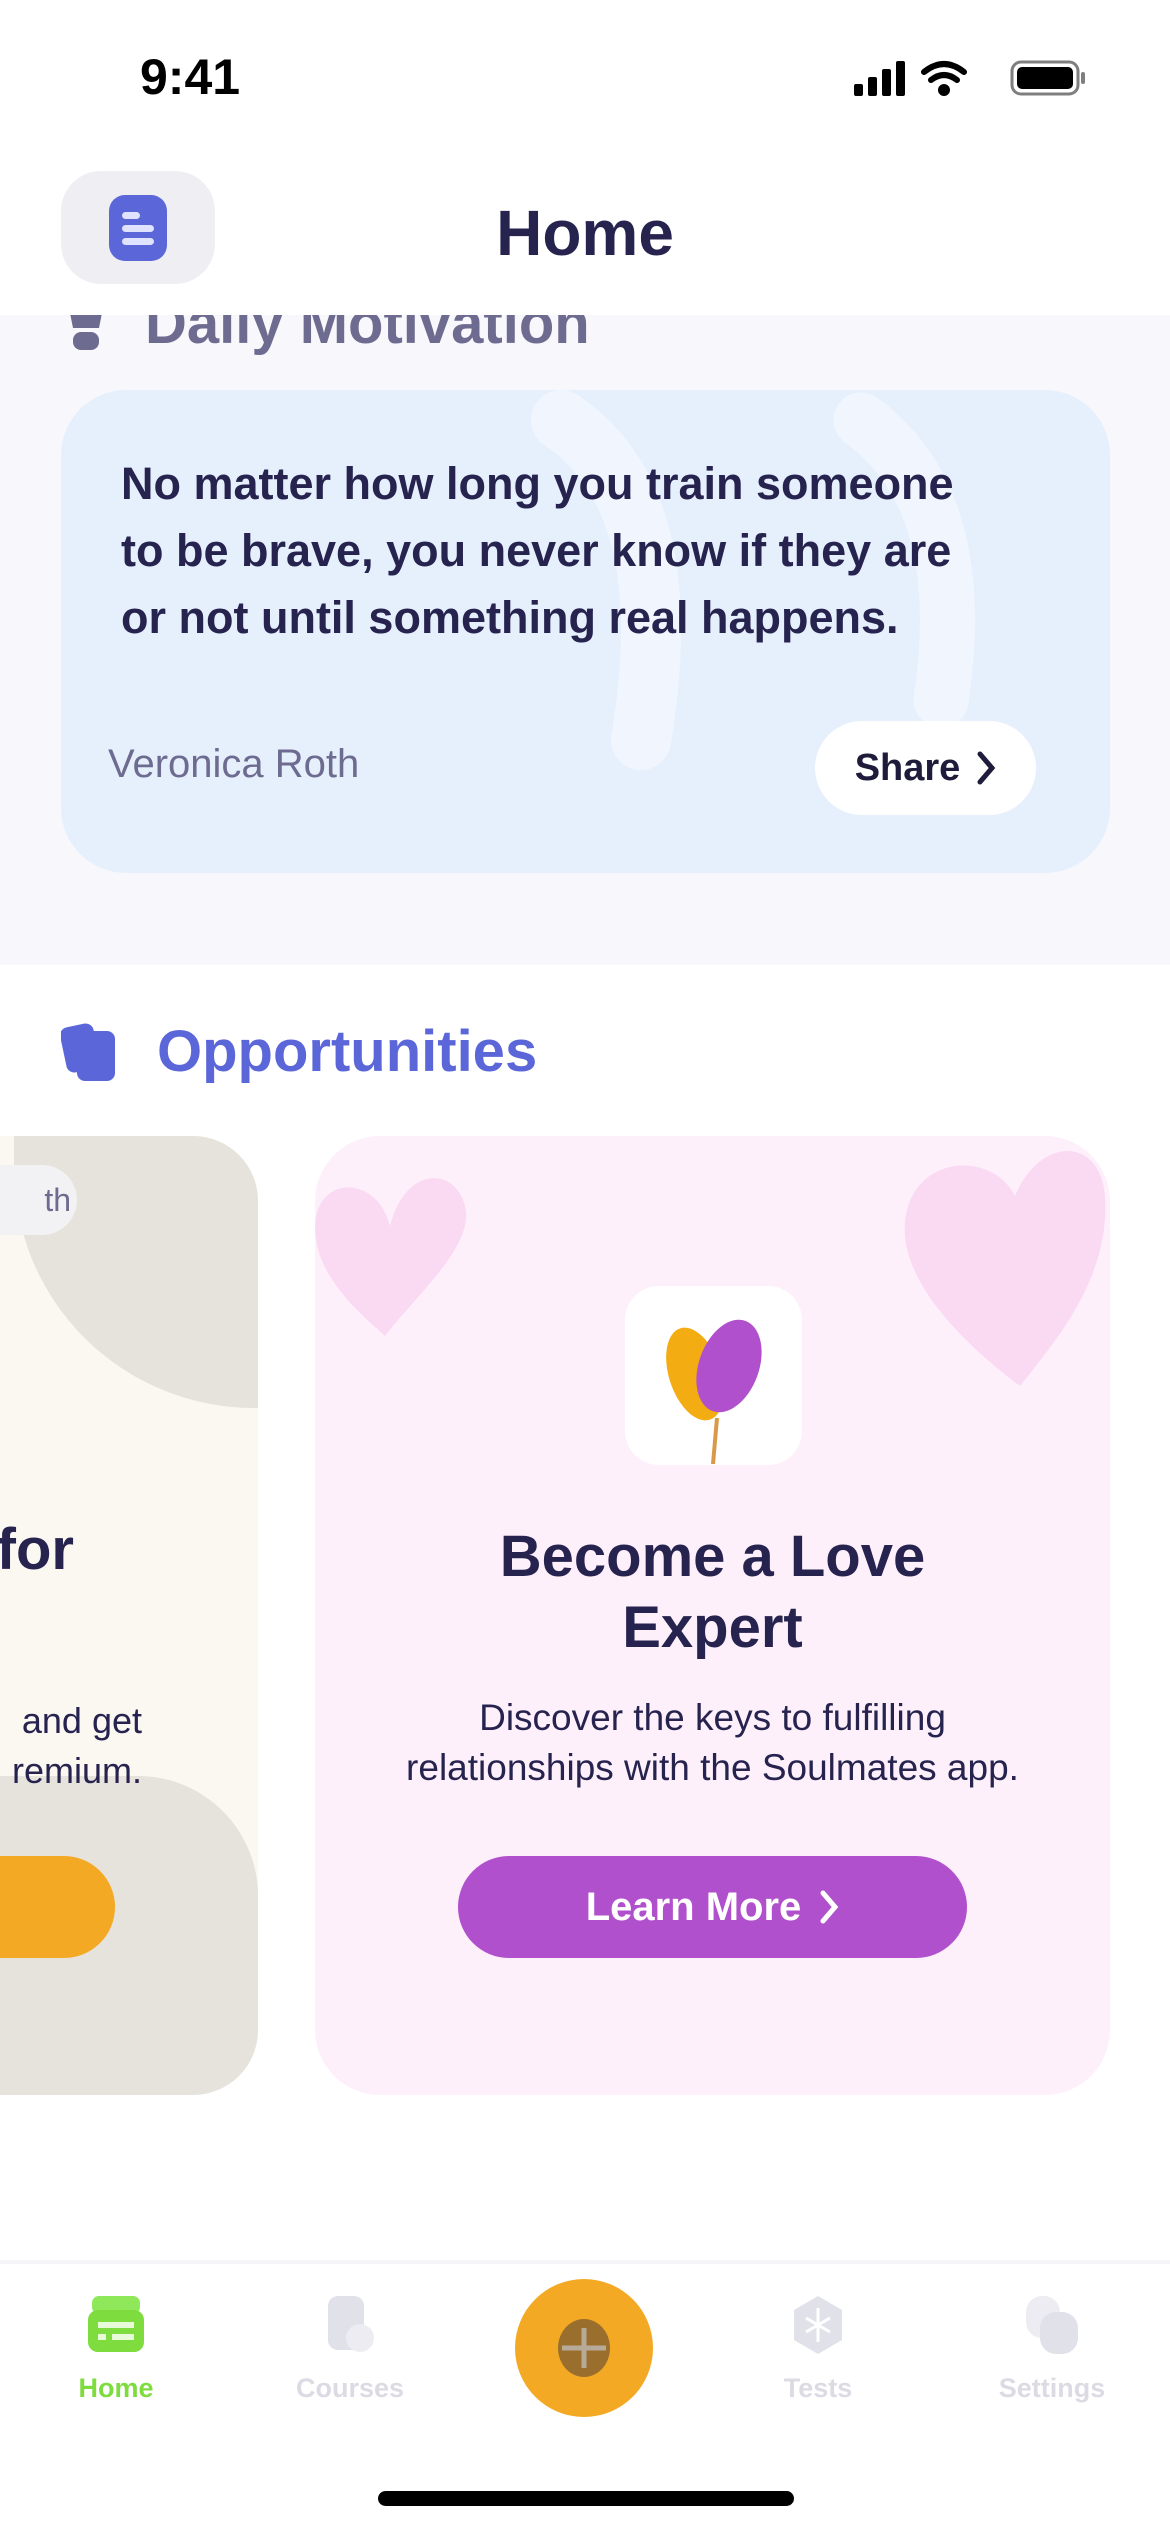 This screenshot has width=1170, height=2532. Describe the element at coordinates (585, 233) in the screenshot. I see `page-title: Home` at that location.